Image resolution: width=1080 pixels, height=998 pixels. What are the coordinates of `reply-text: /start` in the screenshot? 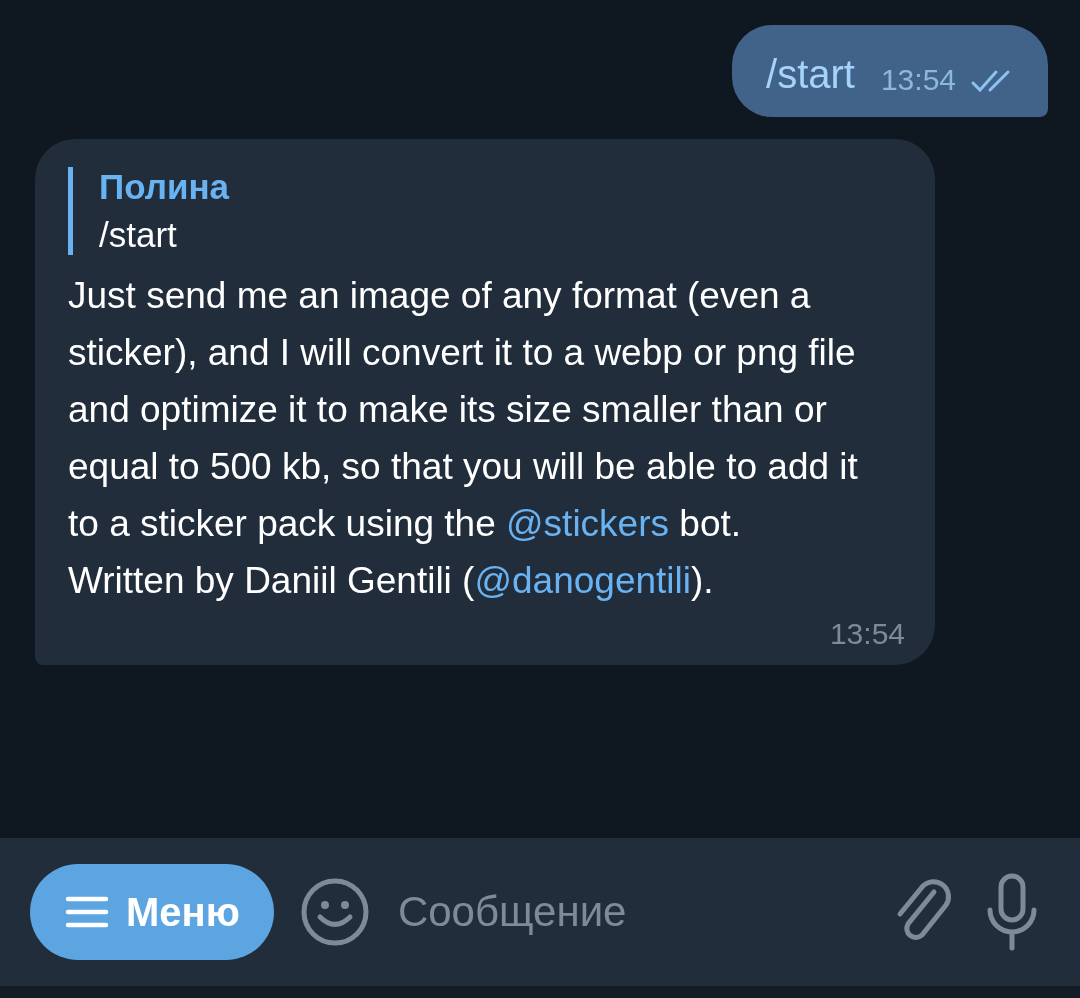 It's located at (138, 235).